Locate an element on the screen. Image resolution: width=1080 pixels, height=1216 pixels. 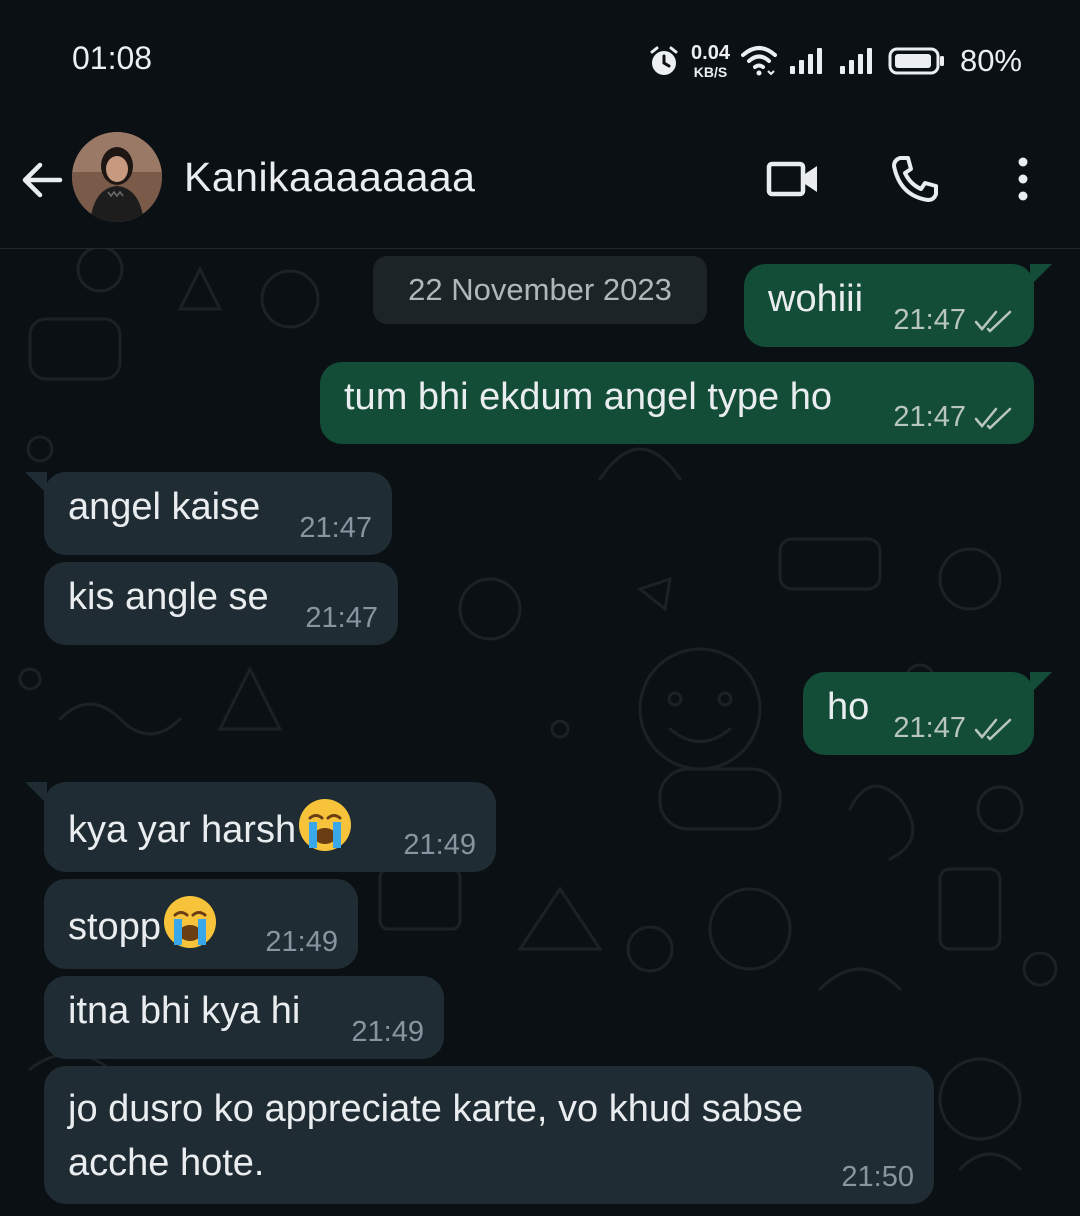
message-text-with-emoji: stopp is located at coordinates (143, 922).